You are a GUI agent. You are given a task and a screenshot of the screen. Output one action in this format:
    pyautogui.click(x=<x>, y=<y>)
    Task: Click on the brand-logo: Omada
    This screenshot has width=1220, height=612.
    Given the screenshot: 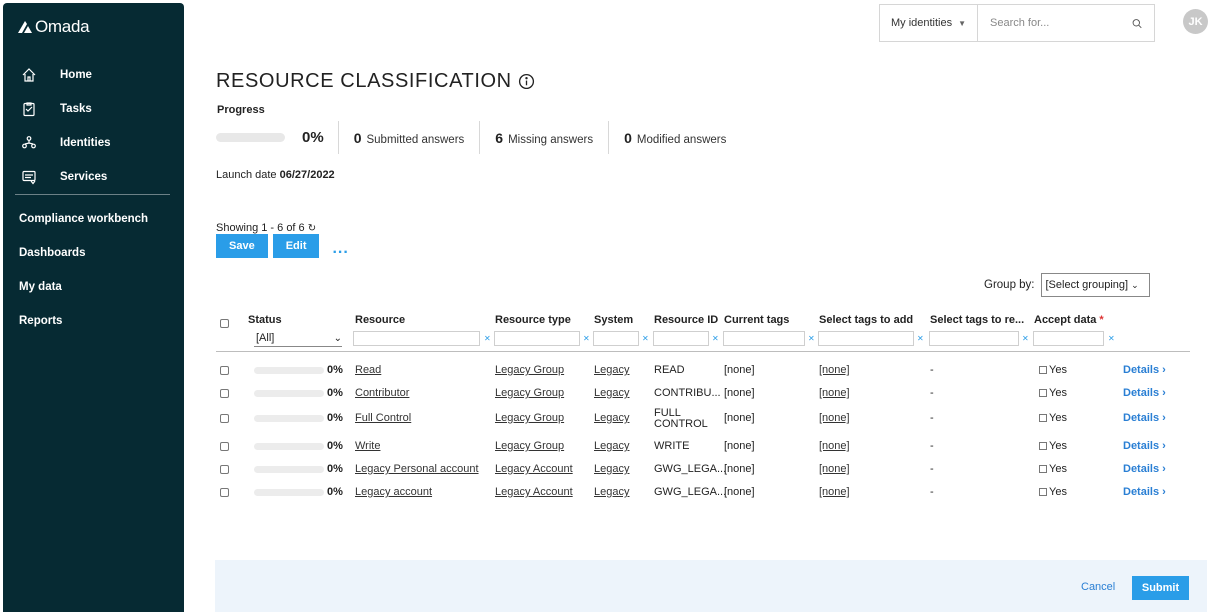 What is the action you would take?
    pyautogui.click(x=53, y=27)
    